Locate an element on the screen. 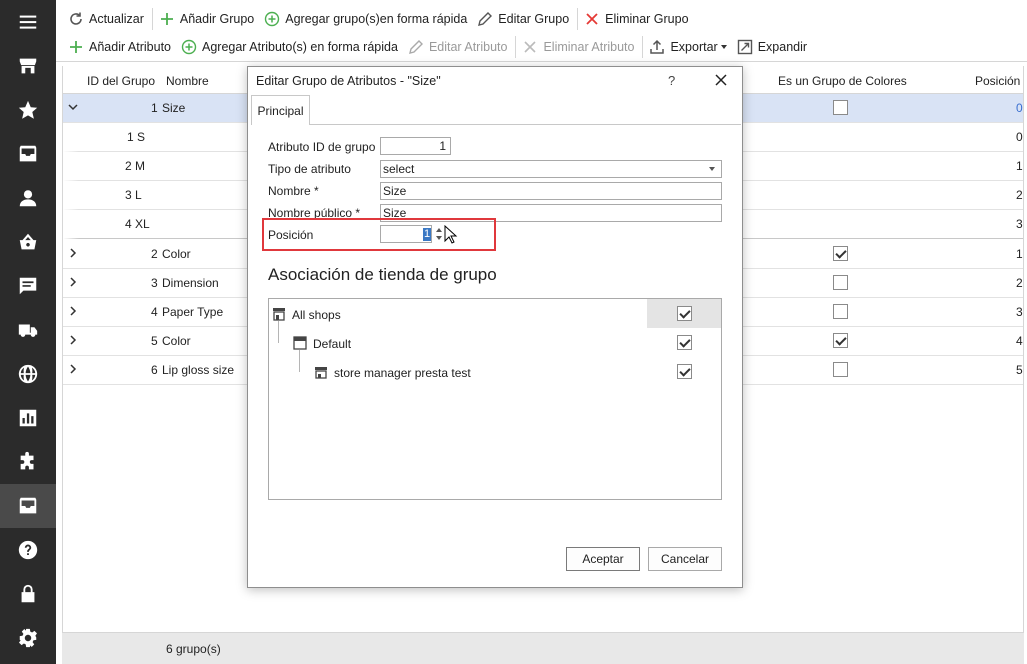 The width and height of the screenshot is (1027, 664). header-name: Nombre is located at coordinates (187, 81).